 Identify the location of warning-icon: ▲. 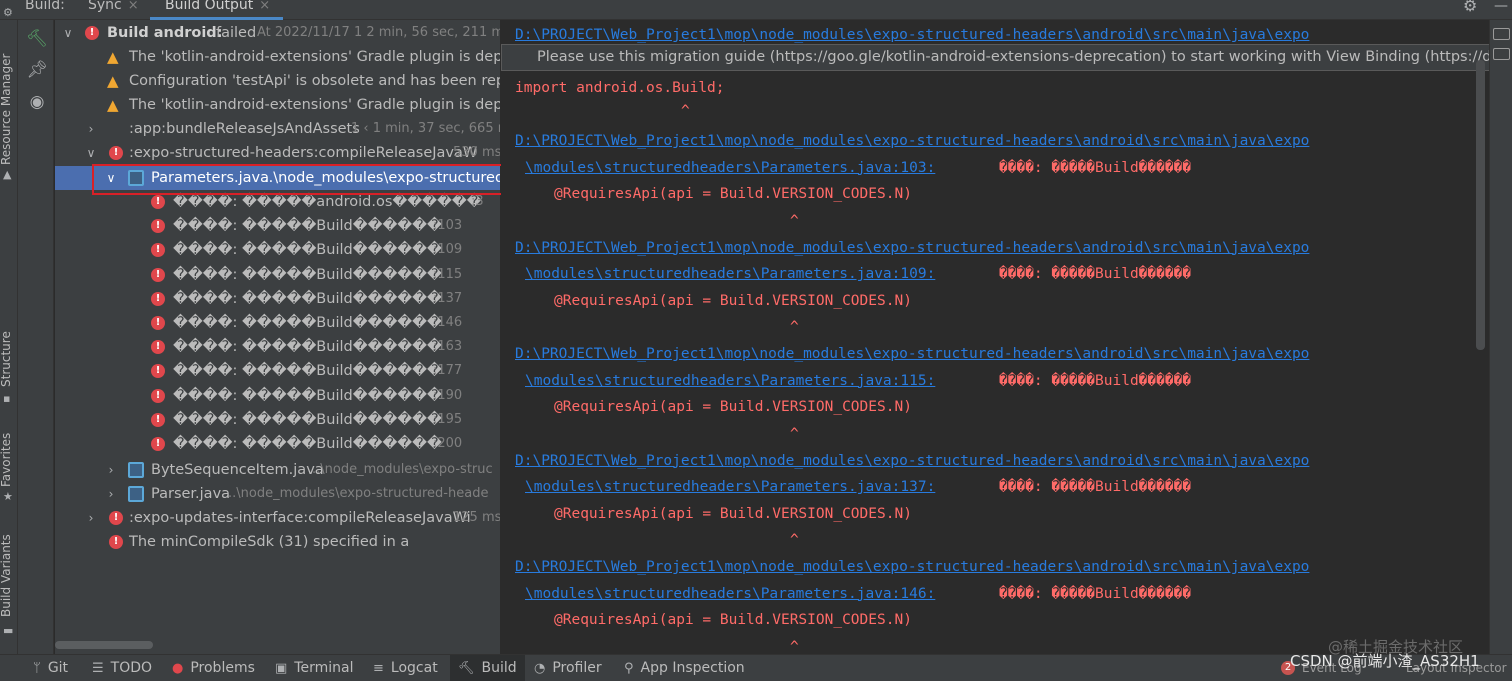
(113, 81).